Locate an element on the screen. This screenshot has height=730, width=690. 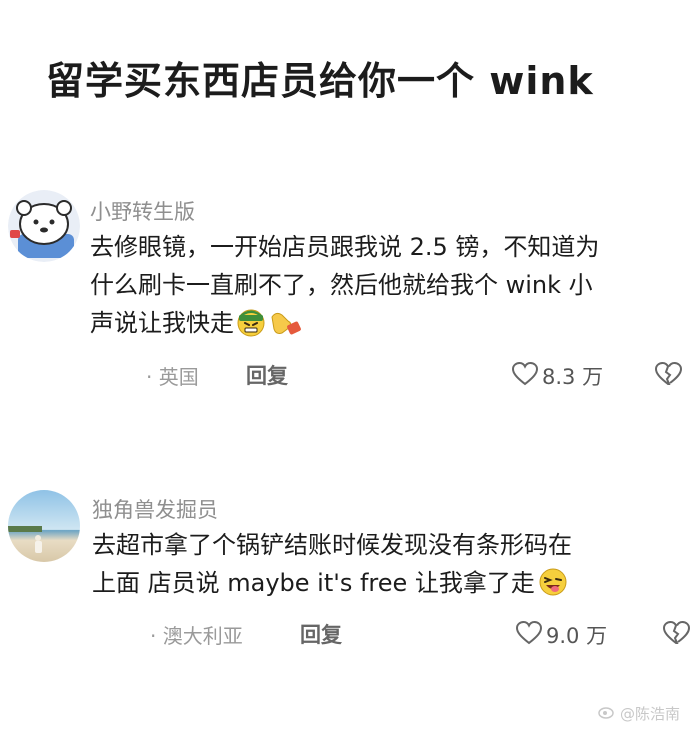
comment-text-line: 去修眼镜，一开始店员跟我说 2.5 镑，不知道为 is located at coordinates (345, 247).